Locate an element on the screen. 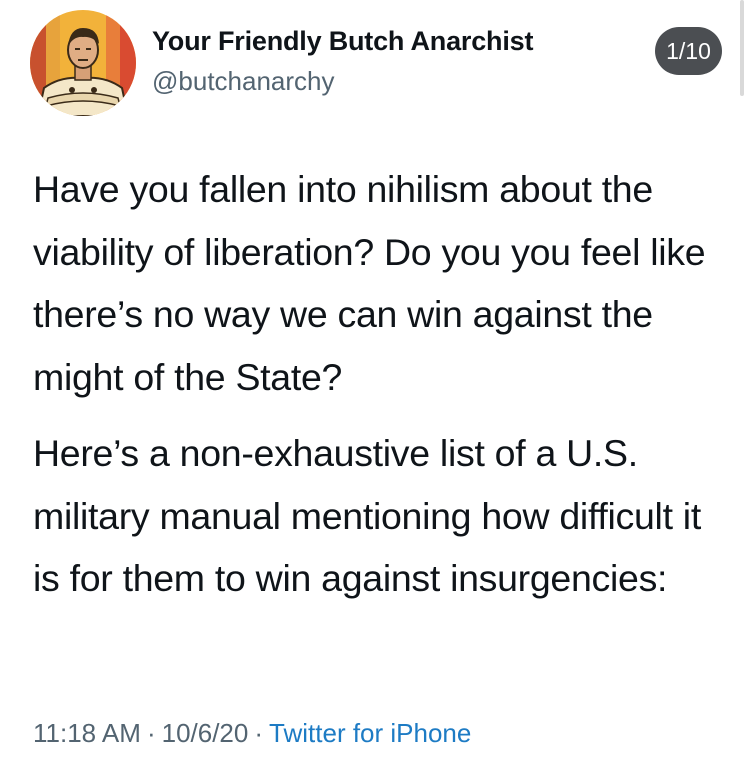 Image resolution: width=750 pixels, height=779 pixels. anarchist-portrait-avatar-icon is located at coordinates (83, 63).